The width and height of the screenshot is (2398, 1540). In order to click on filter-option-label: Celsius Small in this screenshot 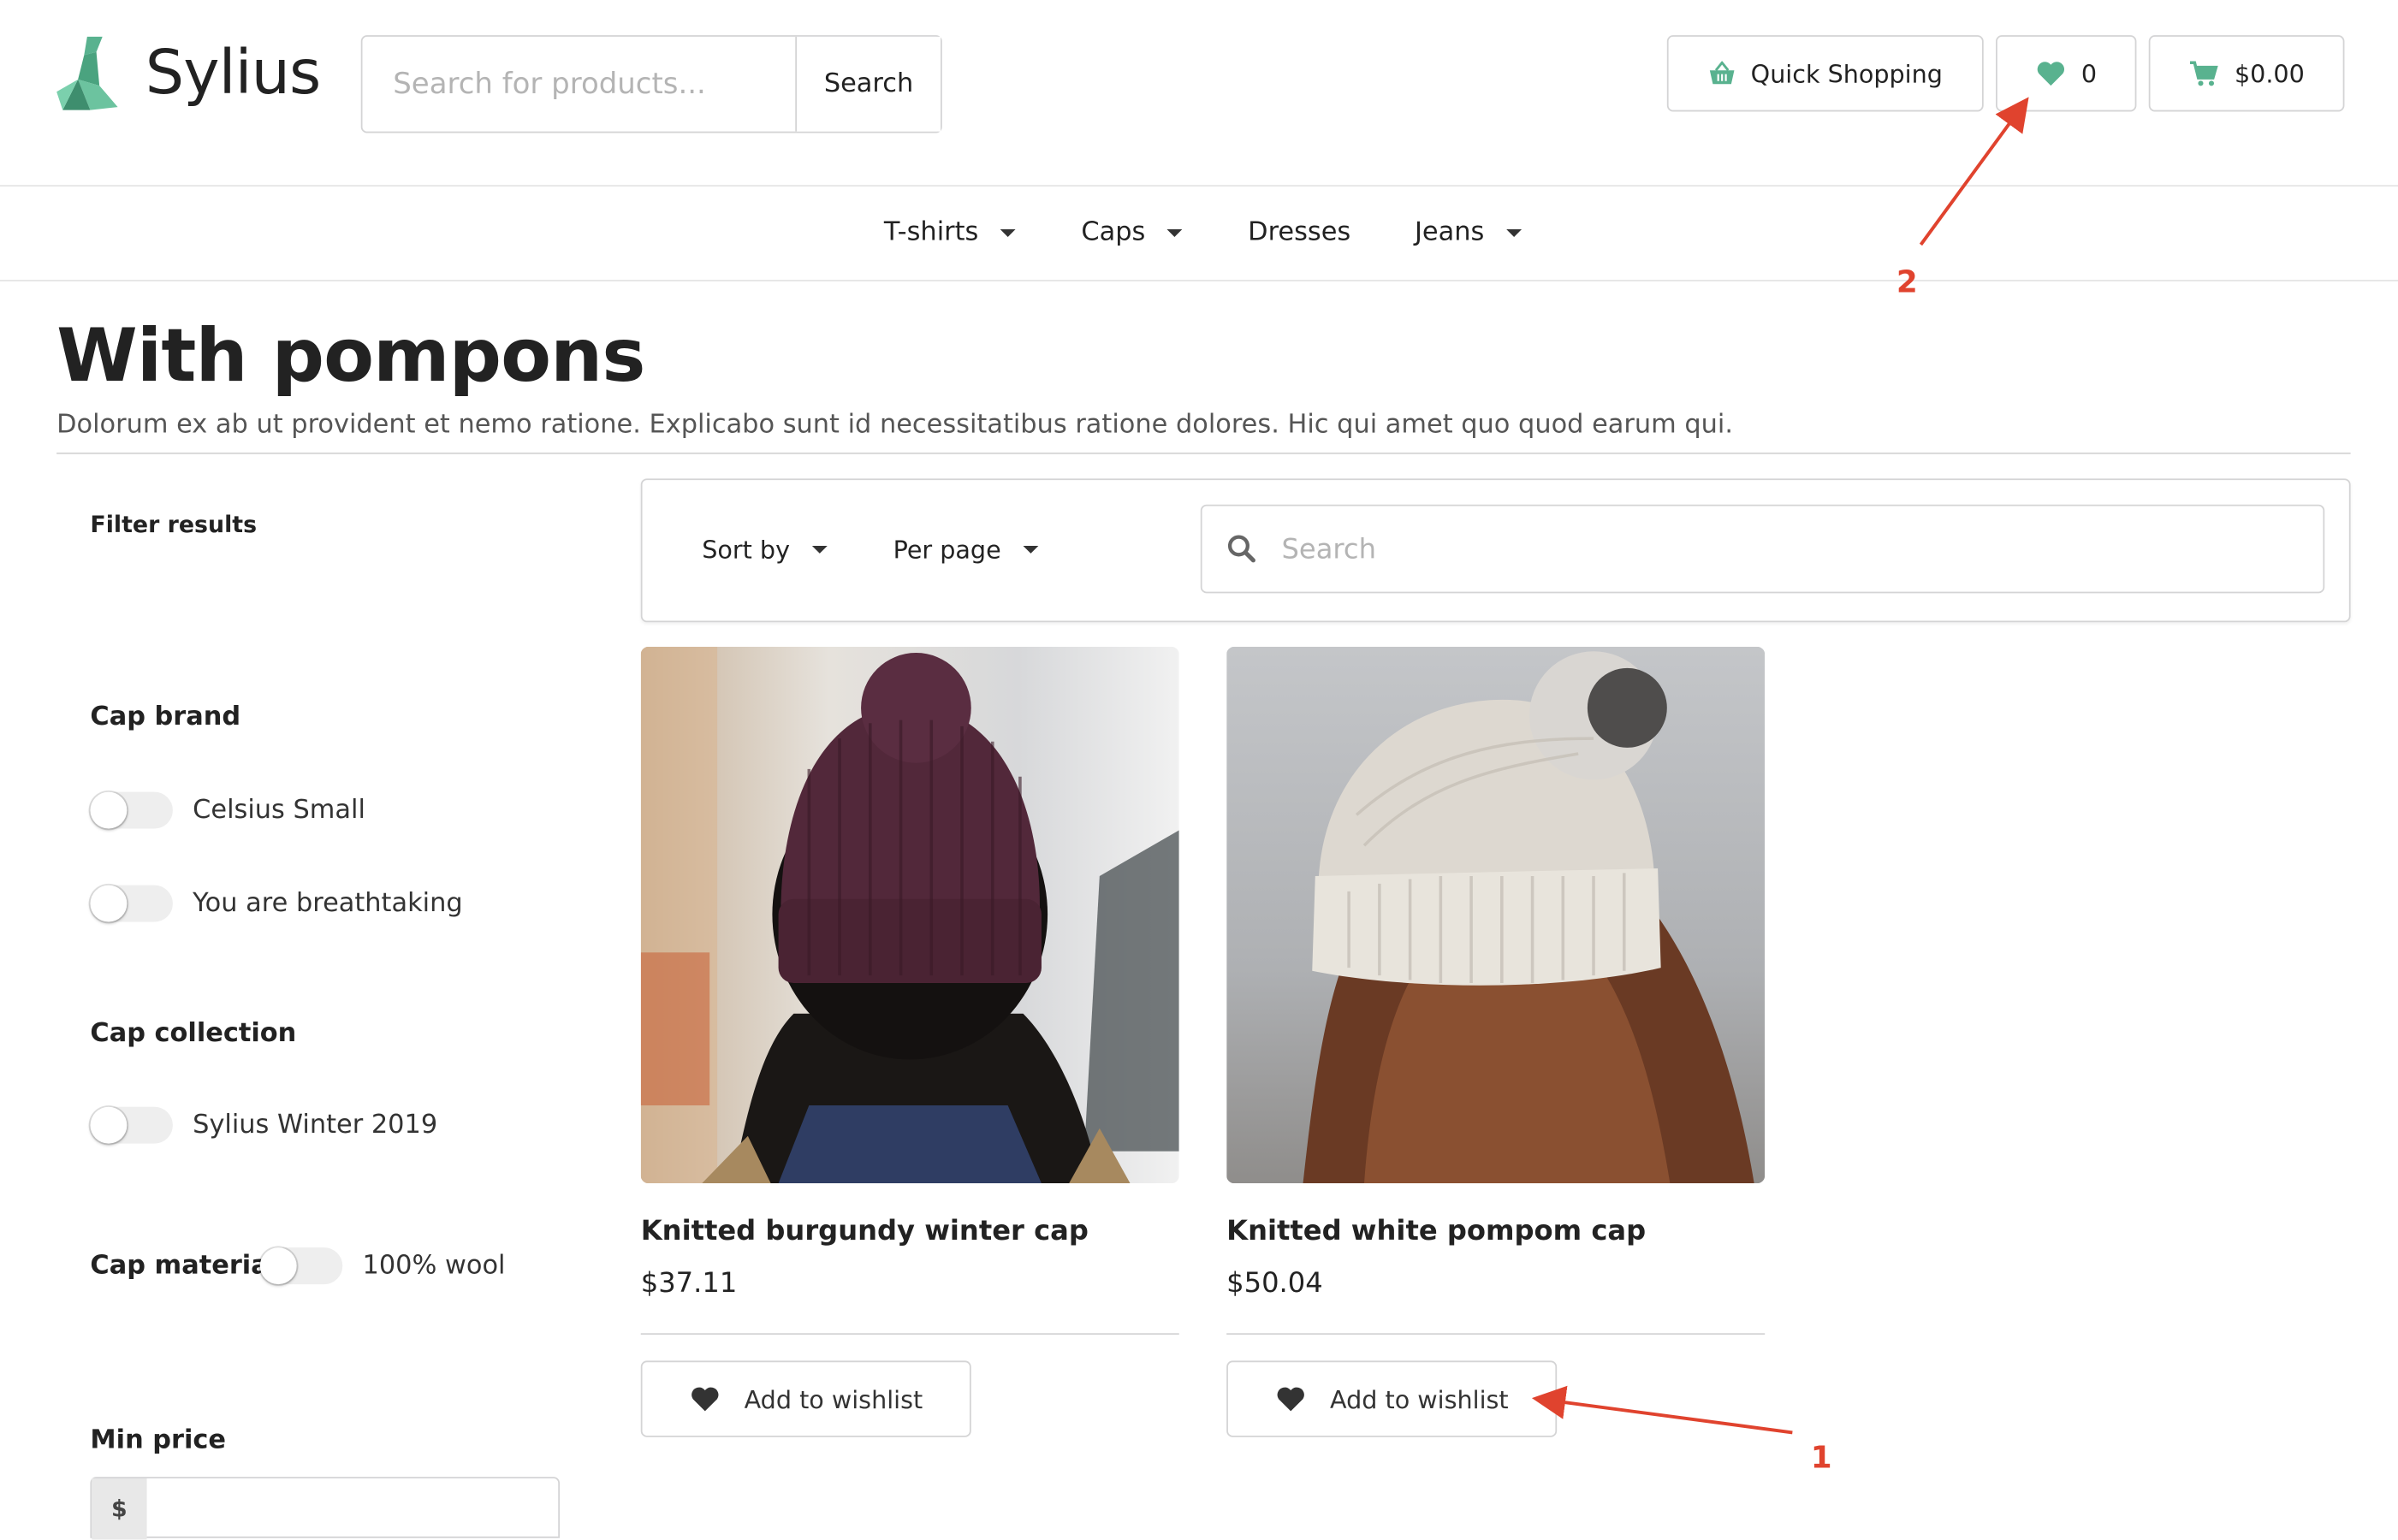, I will do `click(279, 810)`.